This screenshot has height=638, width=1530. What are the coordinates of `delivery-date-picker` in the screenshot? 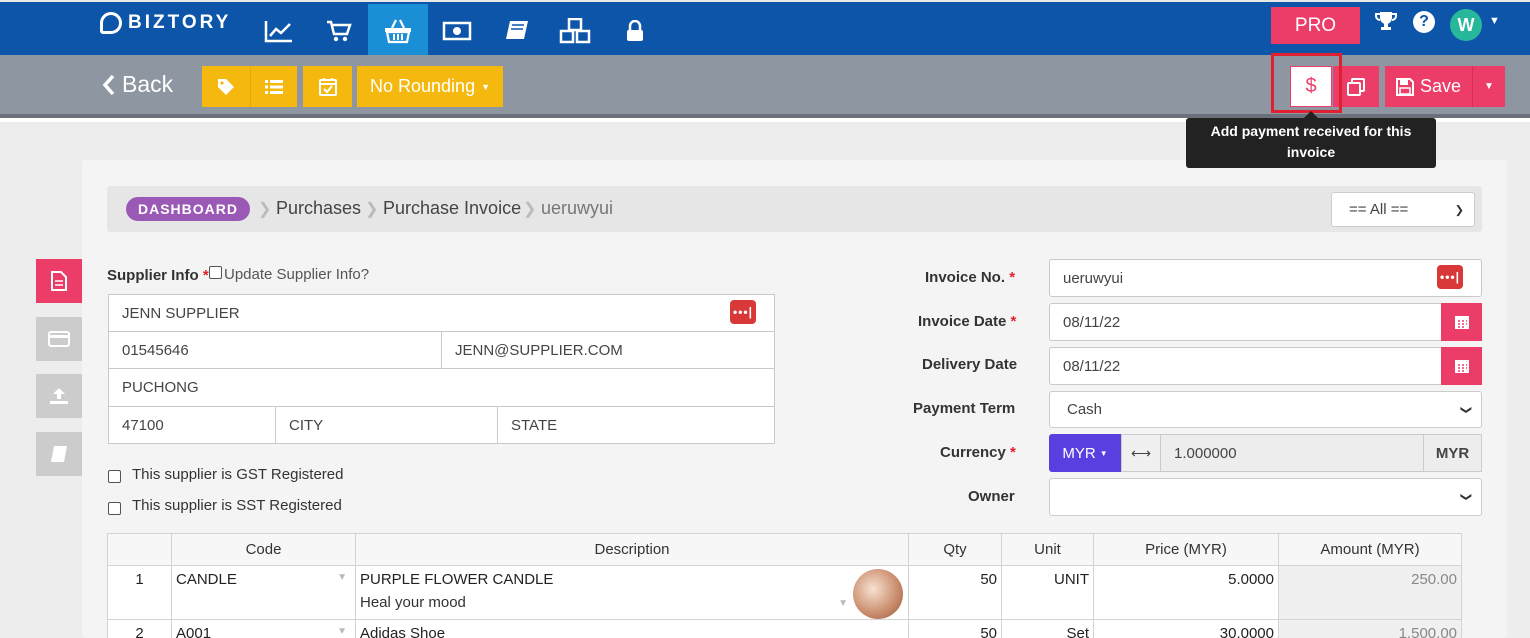 It's located at (1461, 366).